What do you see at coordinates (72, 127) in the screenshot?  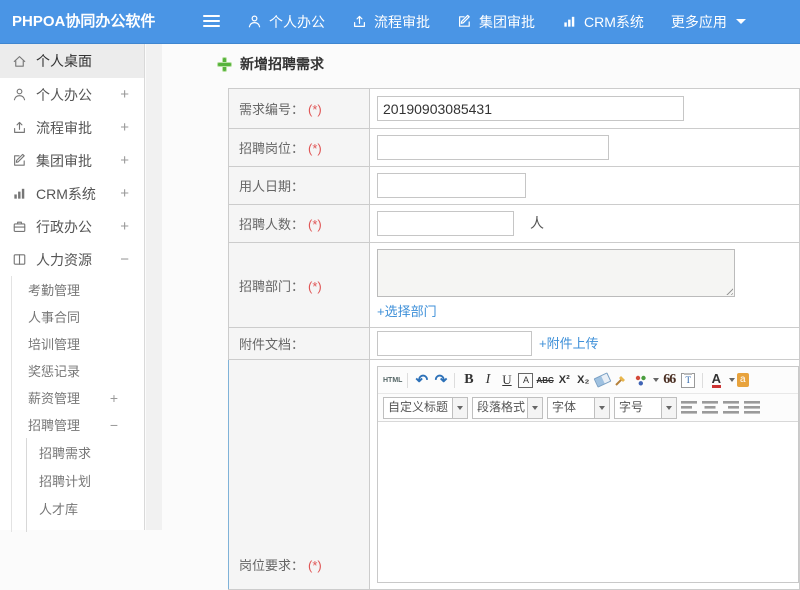 I see `sidebar-item-workflow-approval: 流程审批 +` at bounding box center [72, 127].